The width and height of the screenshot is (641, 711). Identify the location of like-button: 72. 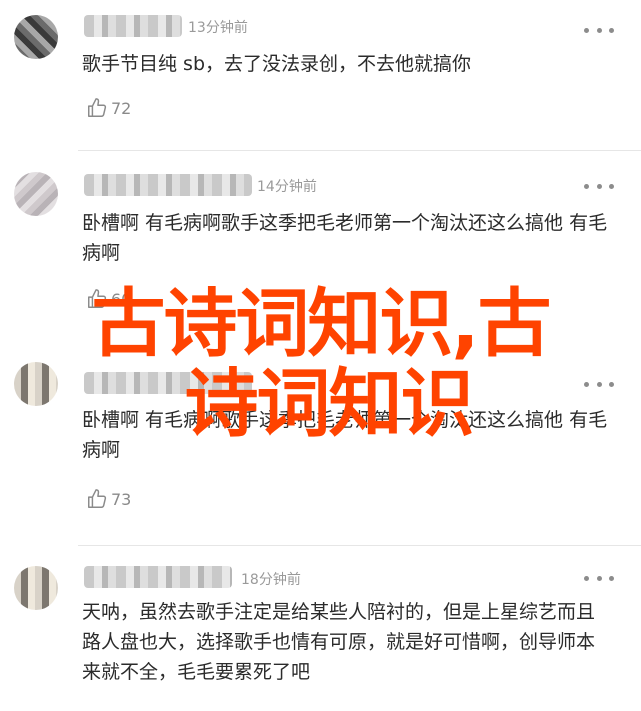
(108, 108).